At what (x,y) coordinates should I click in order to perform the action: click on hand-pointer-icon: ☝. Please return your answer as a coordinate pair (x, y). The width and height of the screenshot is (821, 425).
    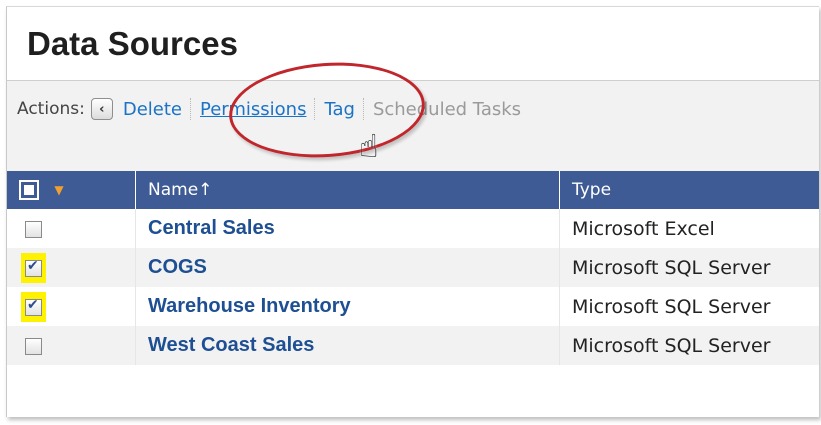
    Looking at the image, I should click on (369, 146).